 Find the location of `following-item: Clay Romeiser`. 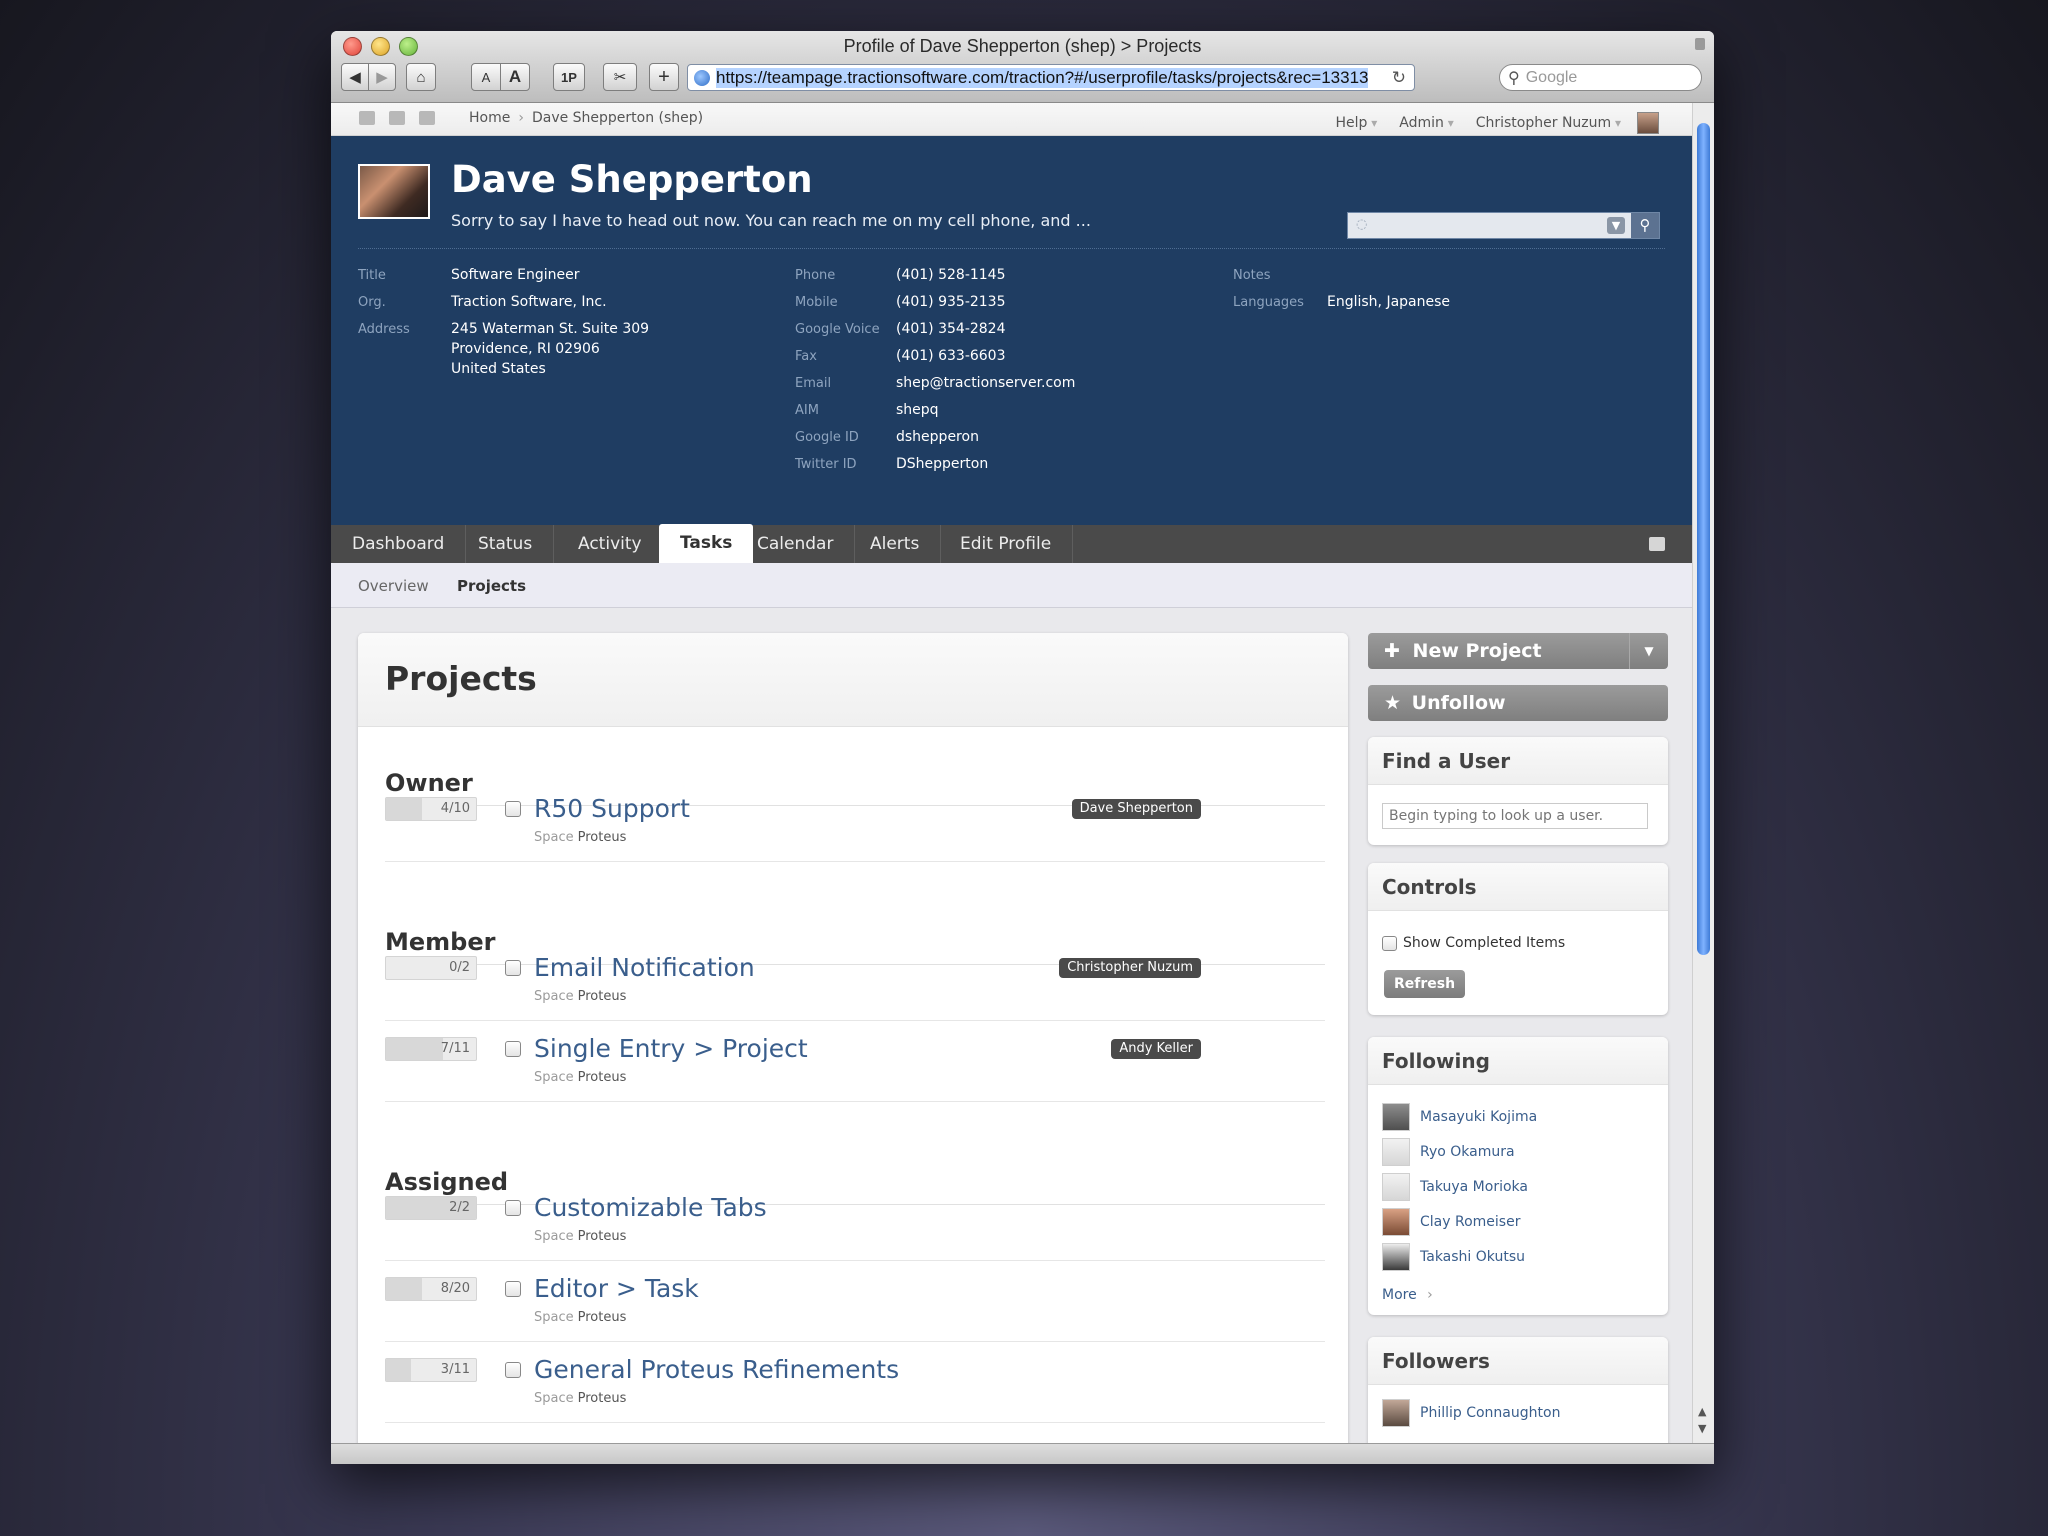

following-item: Clay Romeiser is located at coordinates (1451, 1222).